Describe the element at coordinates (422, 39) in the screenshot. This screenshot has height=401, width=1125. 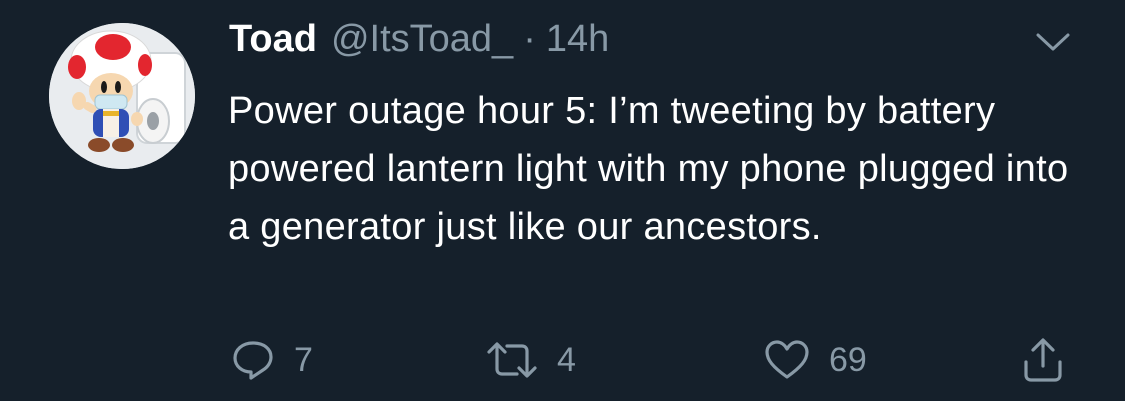
I see `user-handle: @ItsToad_` at that location.